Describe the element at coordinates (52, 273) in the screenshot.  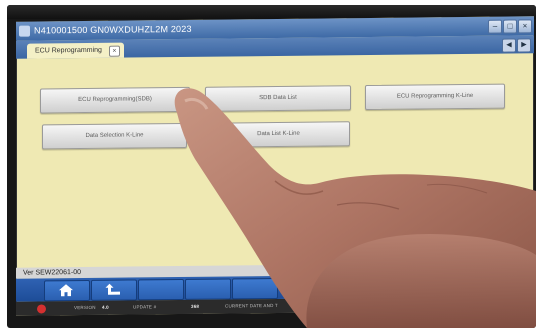
I see `version-text: Ver SEW22061-00` at that location.